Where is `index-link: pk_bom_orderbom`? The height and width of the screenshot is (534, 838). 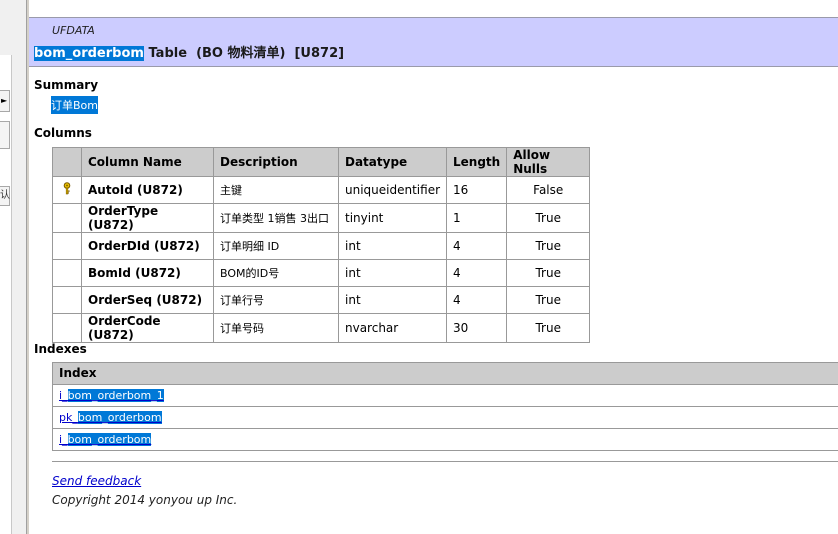 index-link: pk_bom_orderbom is located at coordinates (110, 417).